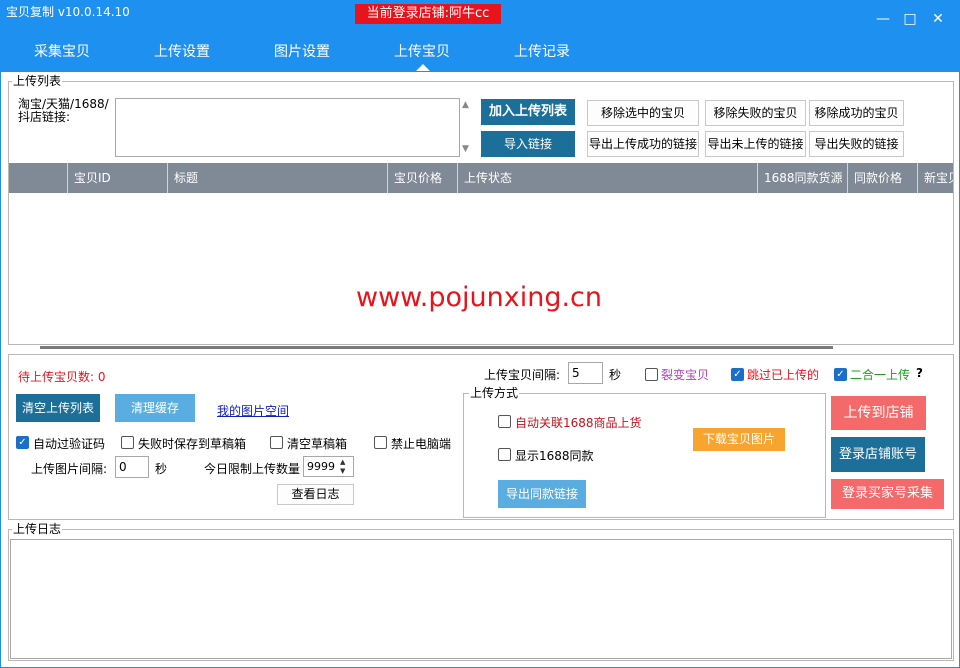 The image size is (960, 668). What do you see at coordinates (783, 375) in the screenshot?
I see `skip-uploaded-label: 跳过已上传的` at bounding box center [783, 375].